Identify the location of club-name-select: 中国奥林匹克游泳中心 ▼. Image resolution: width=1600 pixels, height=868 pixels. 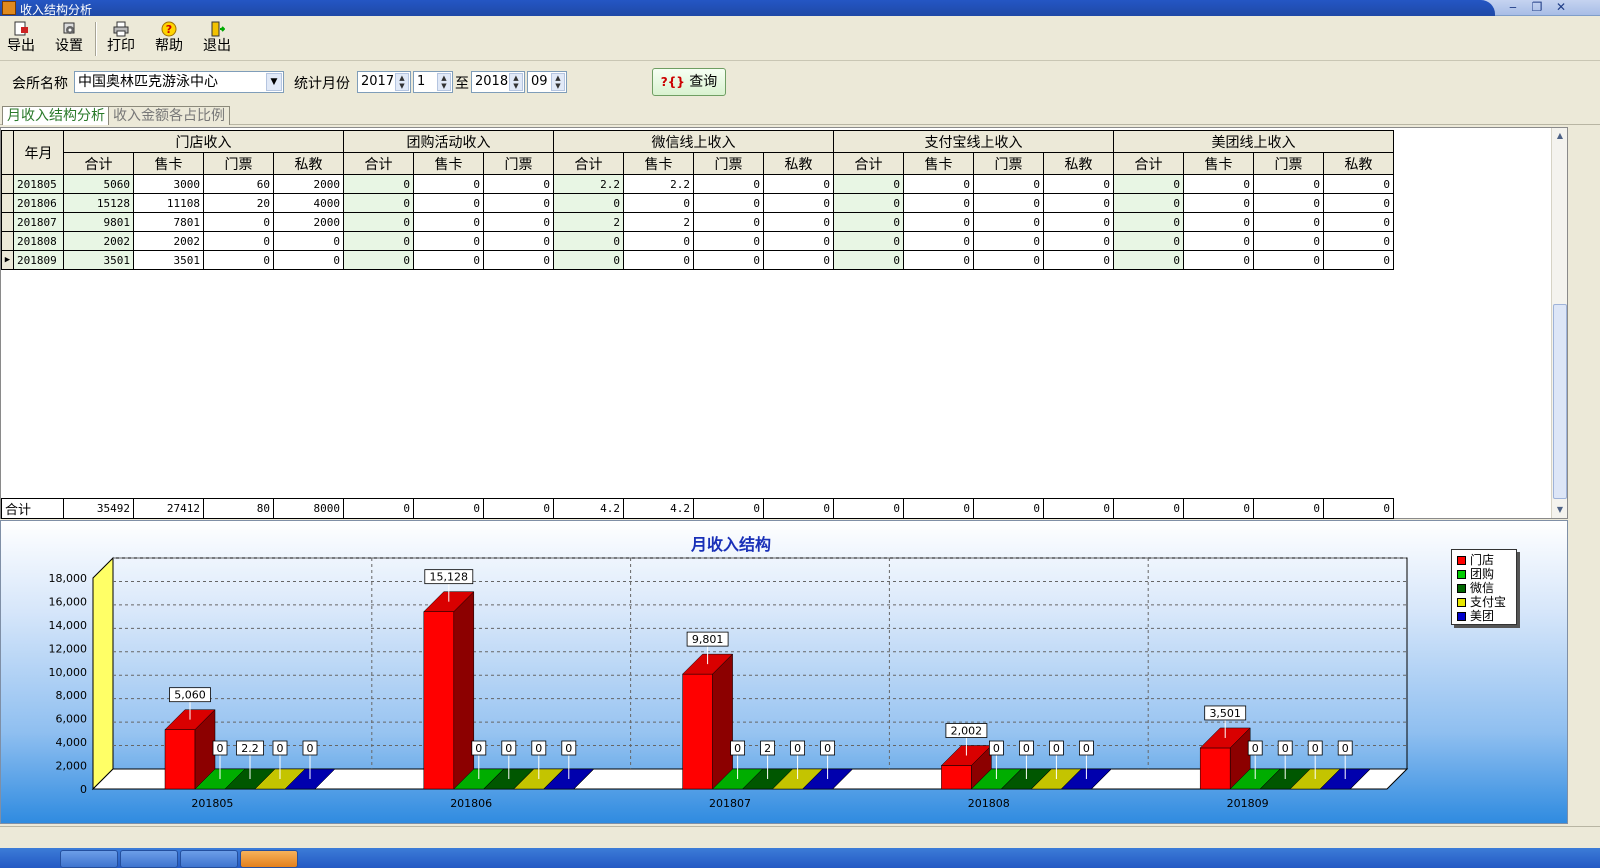
(179, 82).